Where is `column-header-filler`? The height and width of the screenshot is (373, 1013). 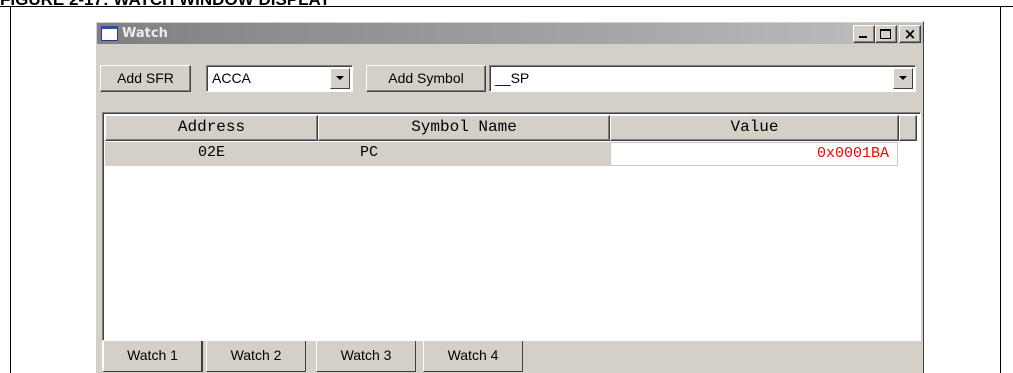
column-header-filler is located at coordinates (908, 128).